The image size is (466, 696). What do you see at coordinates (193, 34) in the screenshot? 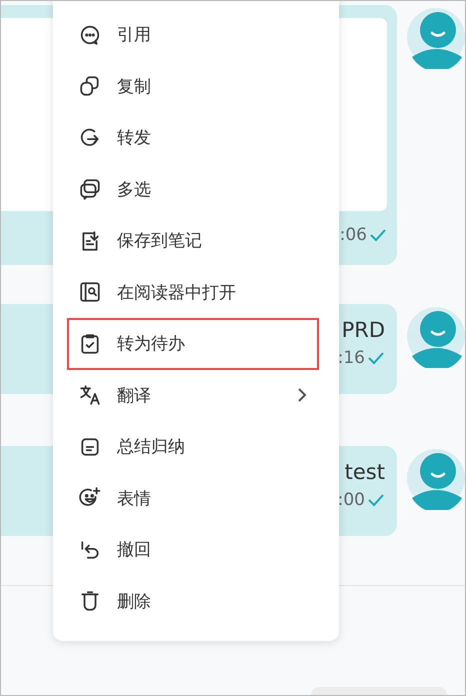
I see `menu-item: 引用` at bounding box center [193, 34].